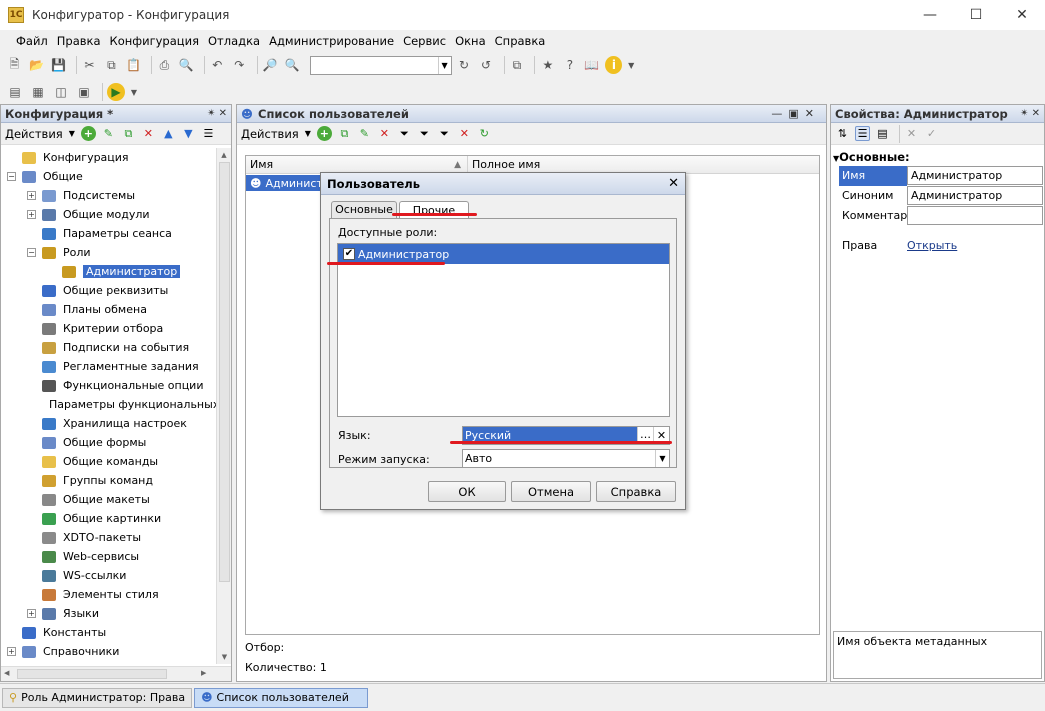 This screenshot has height=711, width=1045. What do you see at coordinates (108, 423) in the screenshot?
I see `tree-item: Хранилища настроек` at bounding box center [108, 423].